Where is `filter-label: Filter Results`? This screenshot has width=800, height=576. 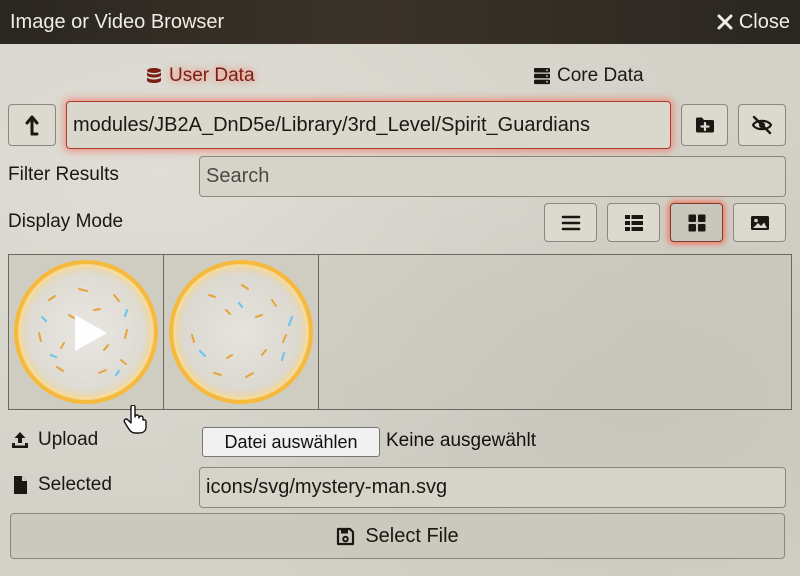
filter-label: Filter Results is located at coordinates (63, 174).